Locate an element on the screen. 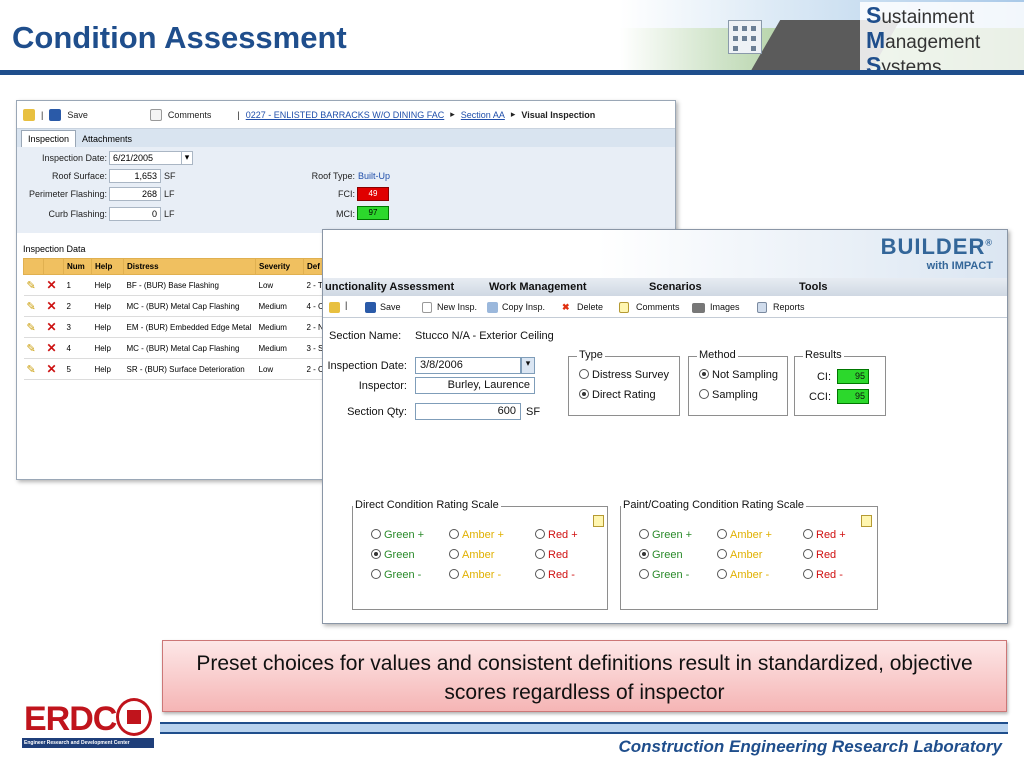 Image resolution: width=1024 pixels, height=768 pixels. reports-button: Reports is located at coordinates (789, 307).